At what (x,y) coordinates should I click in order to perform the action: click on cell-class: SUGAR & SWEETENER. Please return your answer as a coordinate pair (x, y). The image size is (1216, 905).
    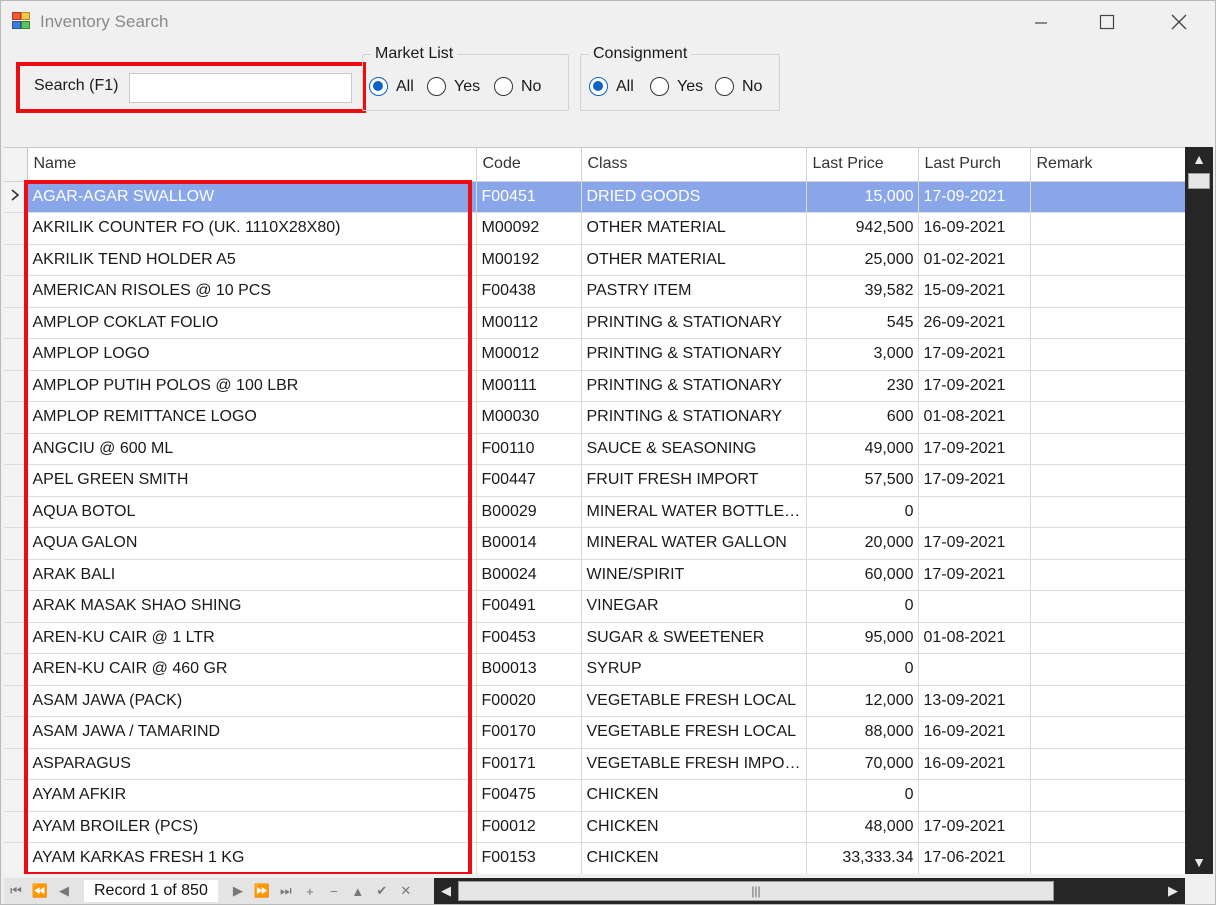
    Looking at the image, I should click on (694, 638).